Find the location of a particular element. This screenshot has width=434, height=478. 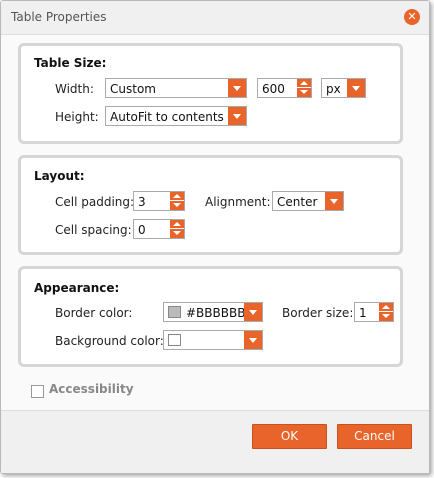

width-mode-select: Custom is located at coordinates (176, 88).